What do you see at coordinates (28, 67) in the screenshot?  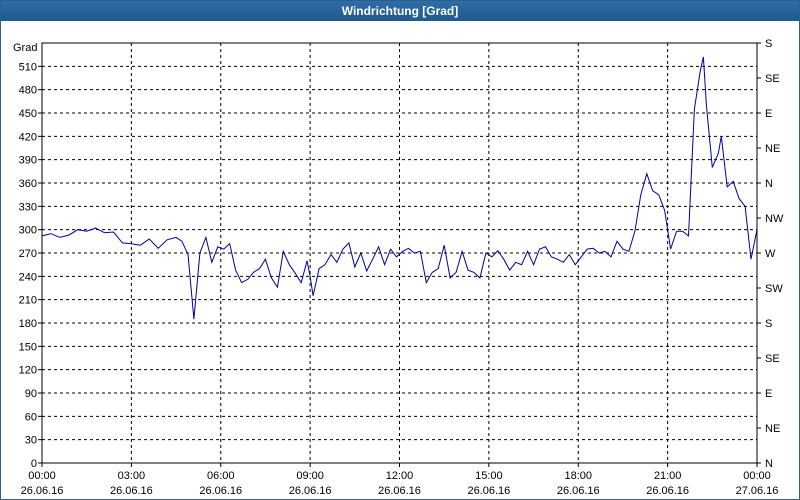 I see `y-tick-label: 510` at bounding box center [28, 67].